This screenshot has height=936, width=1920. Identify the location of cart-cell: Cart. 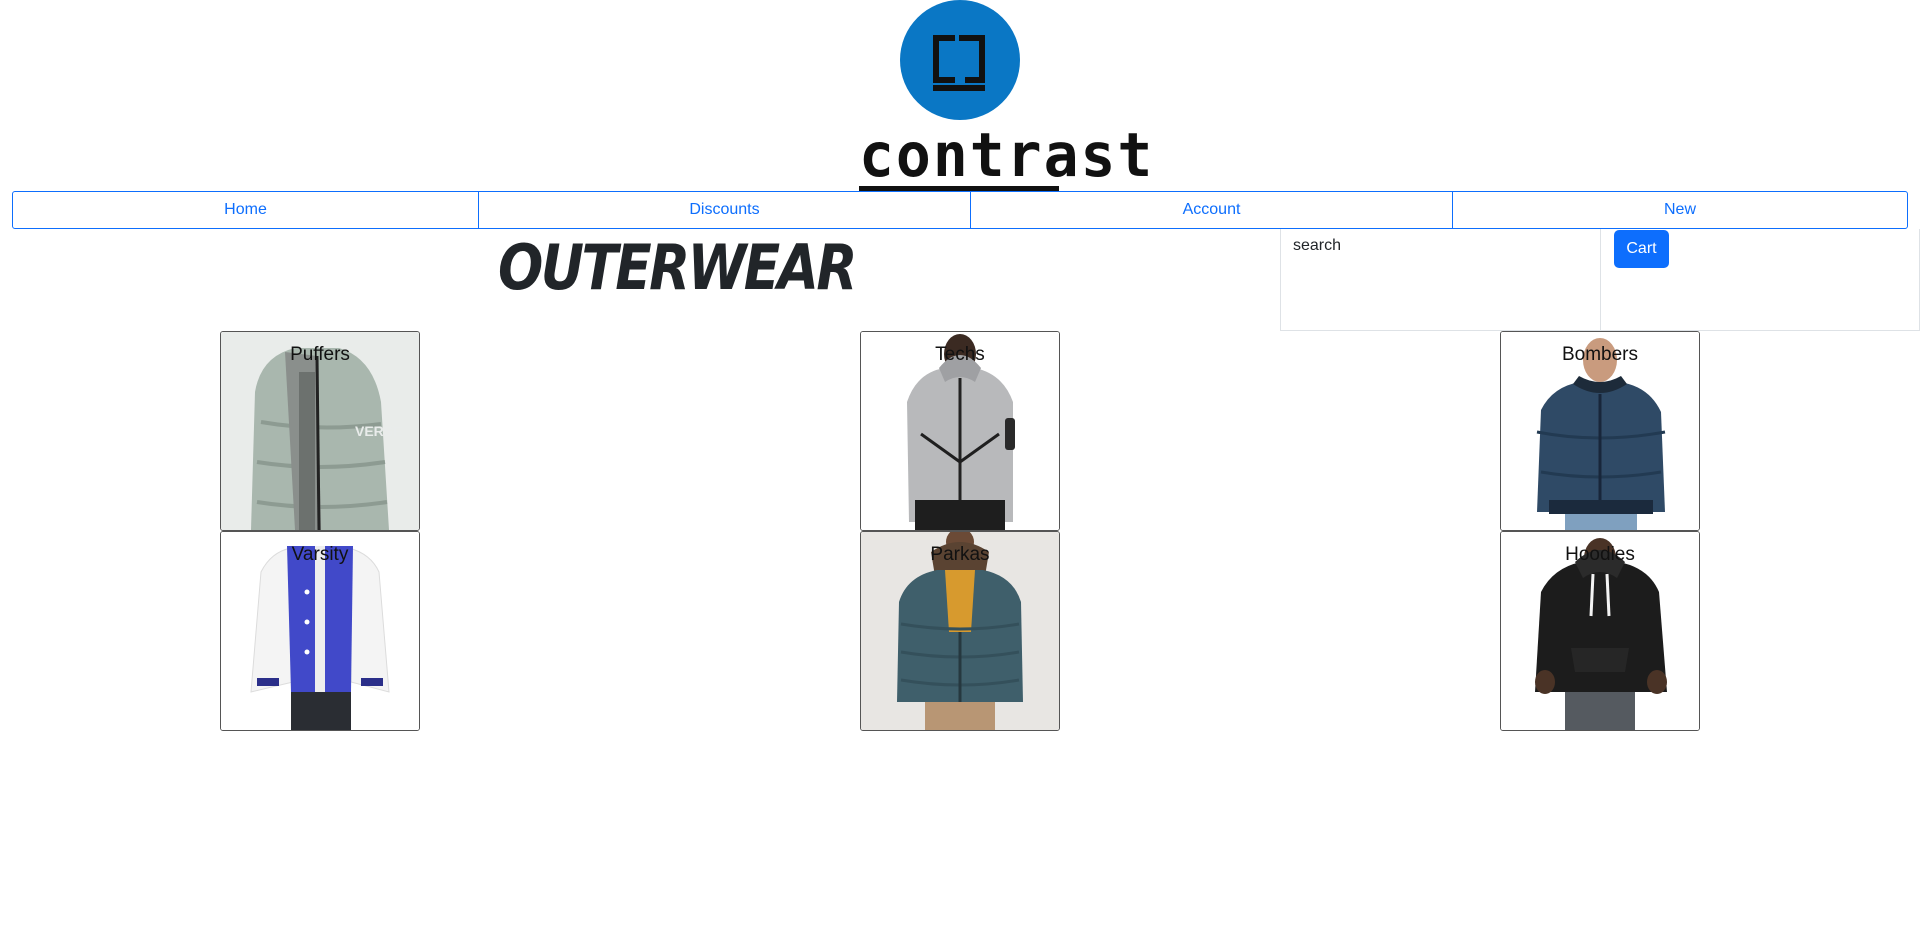
(1760, 280).